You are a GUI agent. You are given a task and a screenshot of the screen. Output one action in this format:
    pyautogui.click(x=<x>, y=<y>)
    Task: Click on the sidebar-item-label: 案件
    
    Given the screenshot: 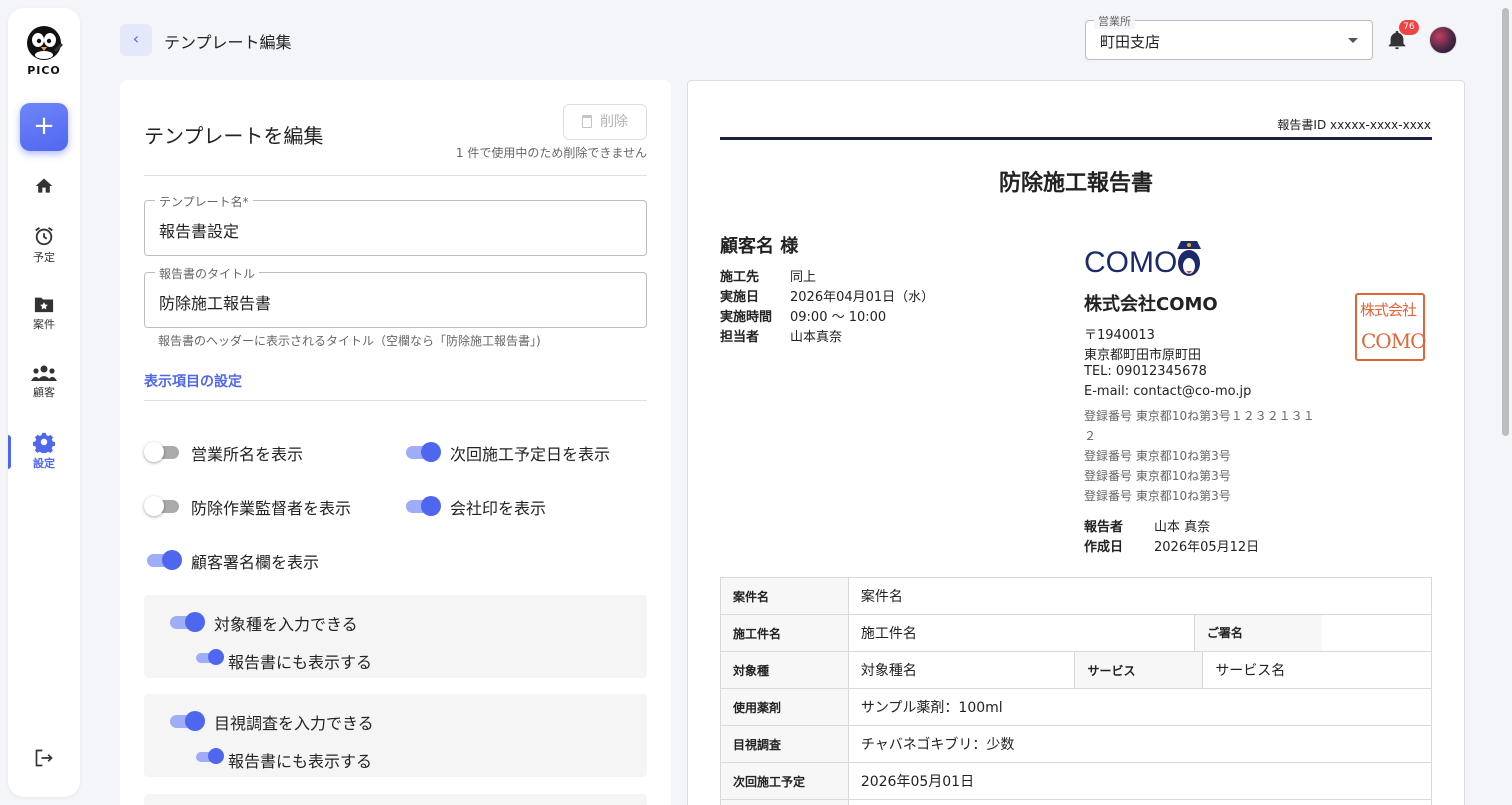 What is the action you would take?
    pyautogui.click(x=44, y=324)
    